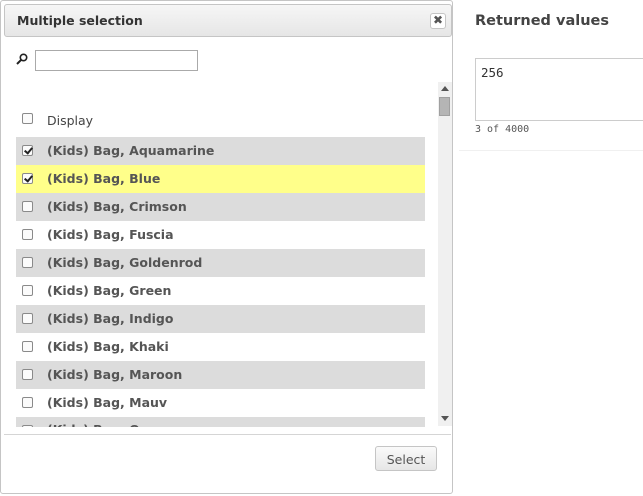 This screenshot has width=643, height=496. What do you see at coordinates (104, 178) in the screenshot?
I see `item-label: (Kids) Bag, Blue` at bounding box center [104, 178].